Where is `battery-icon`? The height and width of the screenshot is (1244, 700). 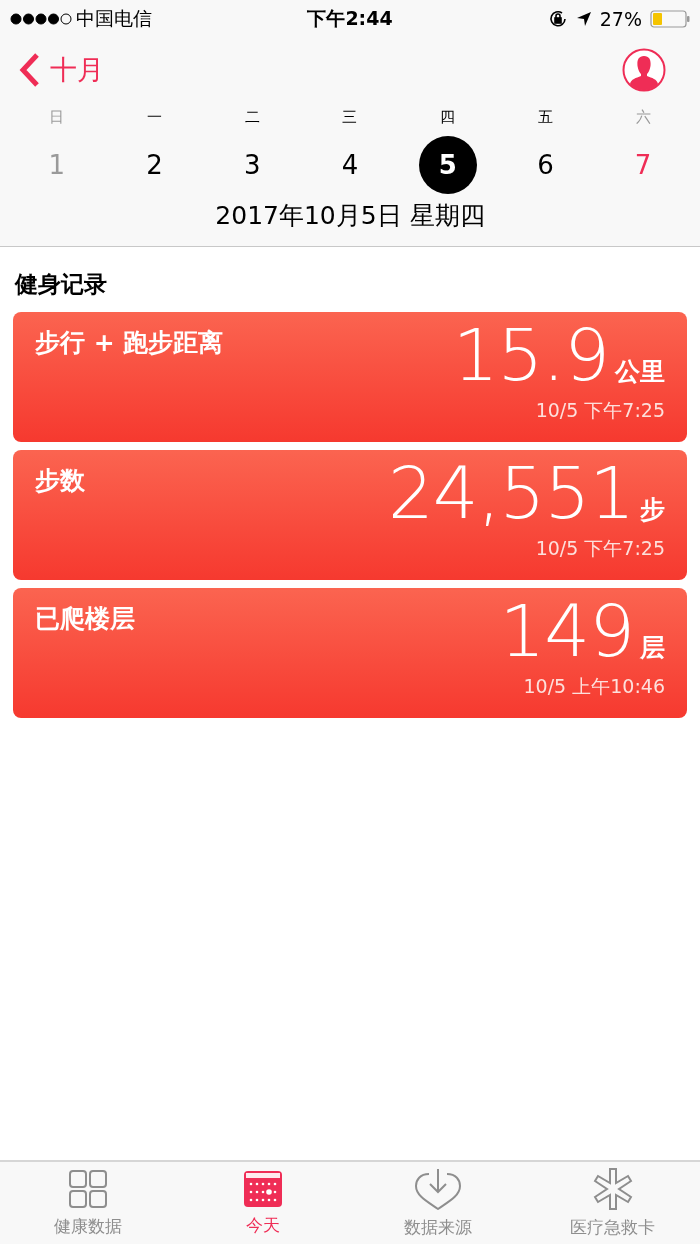
battery-icon is located at coordinates (670, 19).